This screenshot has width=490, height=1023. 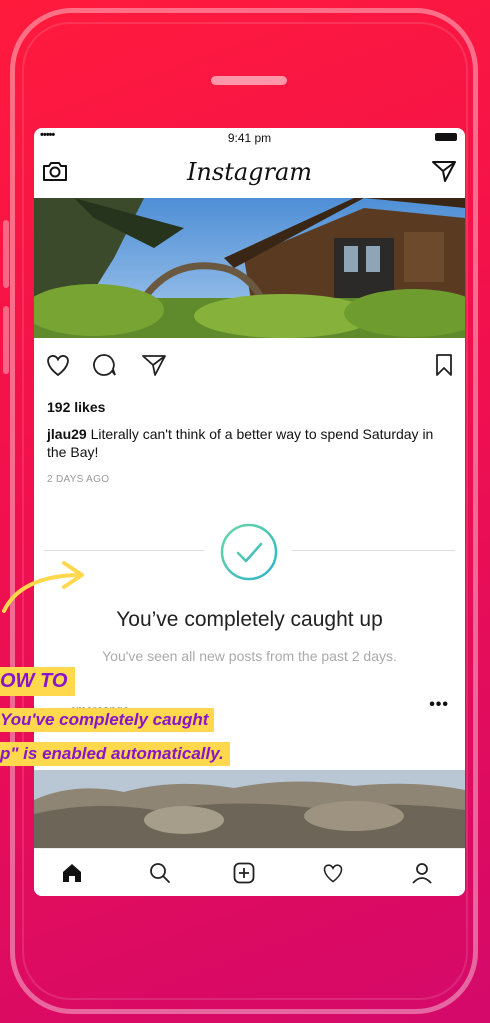 I want to click on battery-icon, so click(x=446, y=137).